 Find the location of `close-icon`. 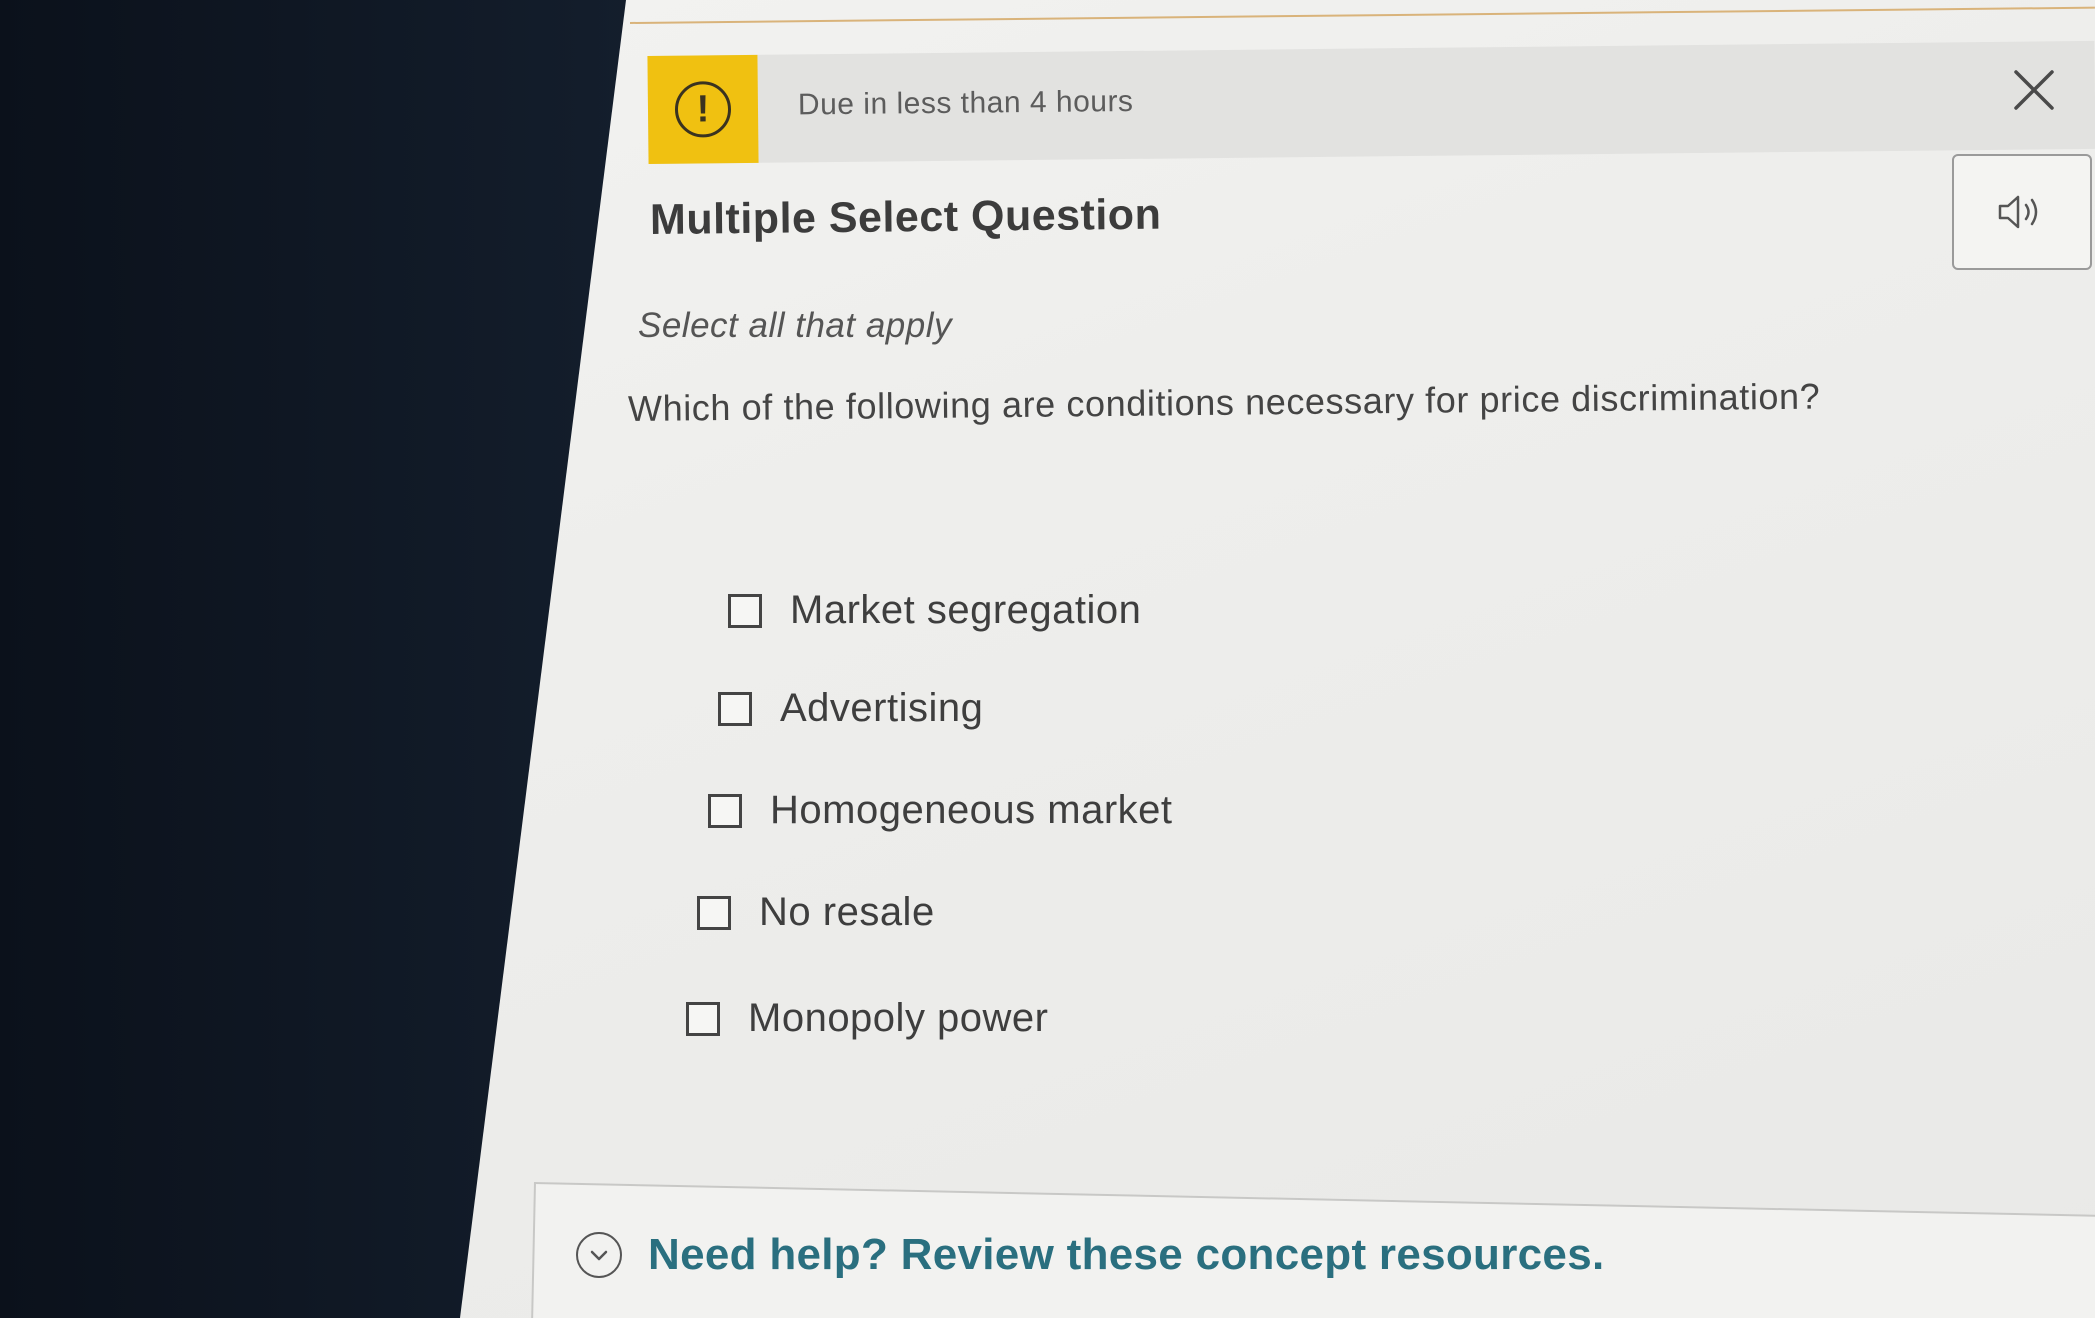

close-icon is located at coordinates (2034, 90).